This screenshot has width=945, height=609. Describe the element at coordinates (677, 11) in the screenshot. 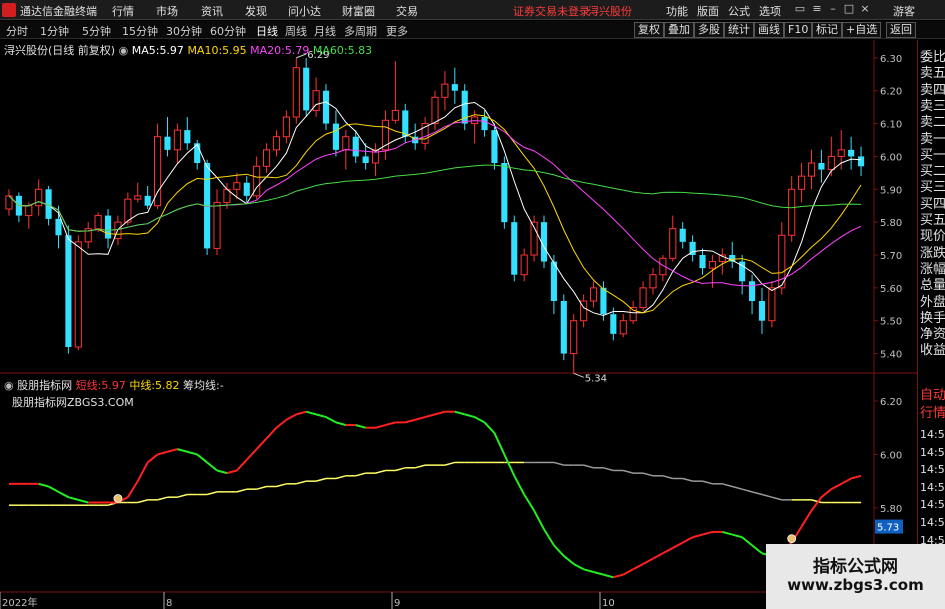

I see `menu-gongneng: 功能` at that location.